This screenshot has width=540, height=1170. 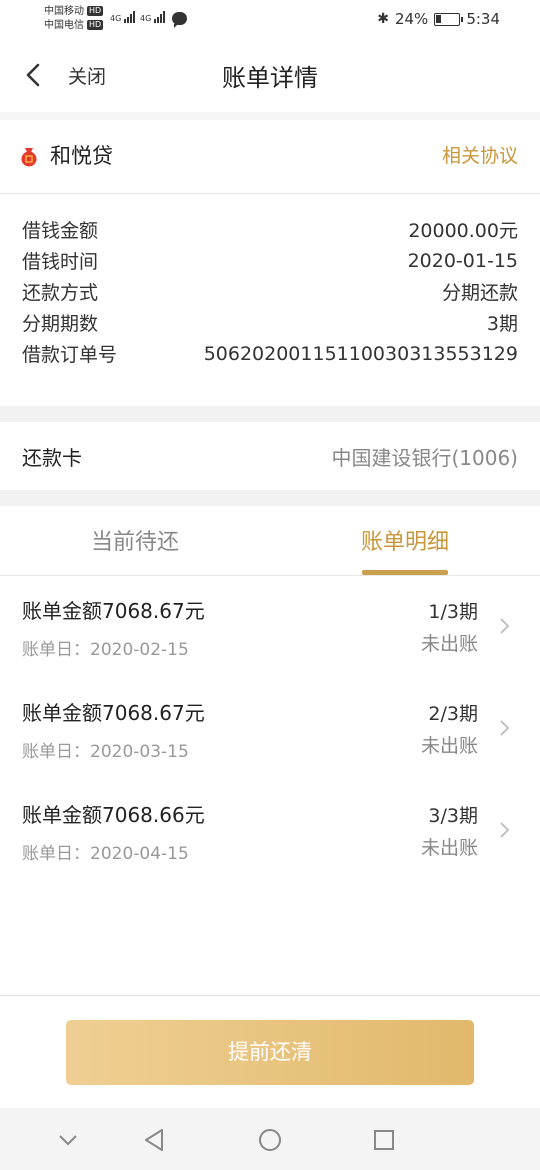 I want to click on bill-date: 账单日：2020-03-15, so click(x=105, y=752).